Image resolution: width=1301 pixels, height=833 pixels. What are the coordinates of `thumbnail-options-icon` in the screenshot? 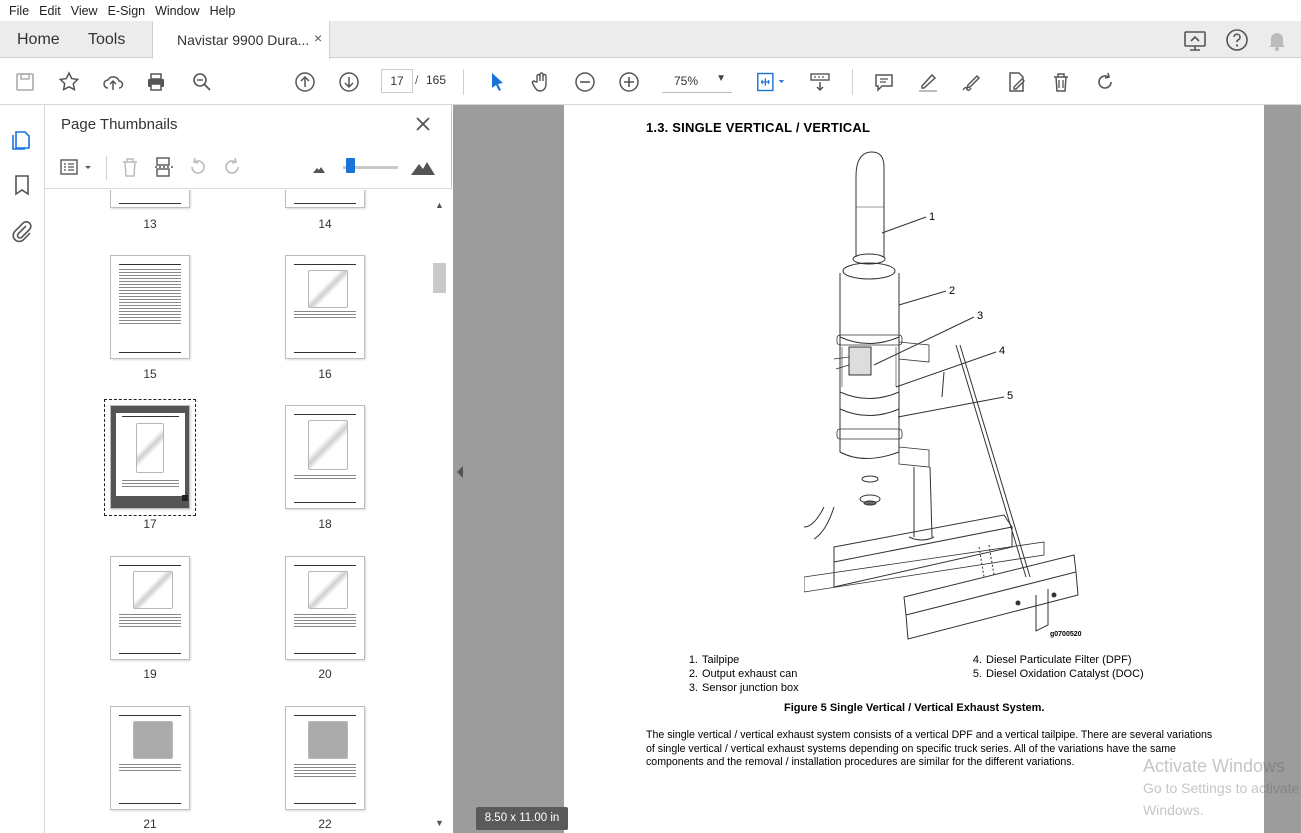 It's located at (77, 167).